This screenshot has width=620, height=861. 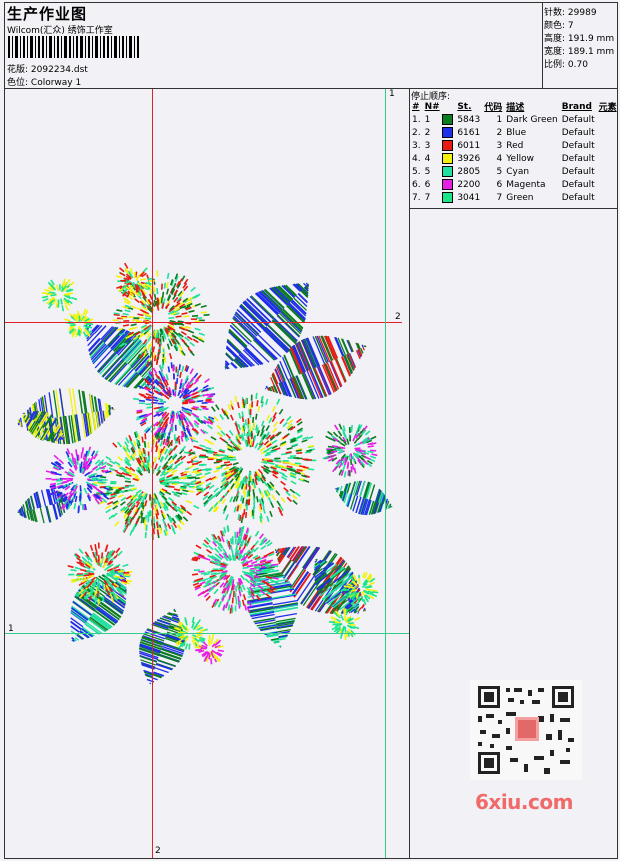 What do you see at coordinates (385, 473) in the screenshot?
I see `guide-green-vertical` at bounding box center [385, 473].